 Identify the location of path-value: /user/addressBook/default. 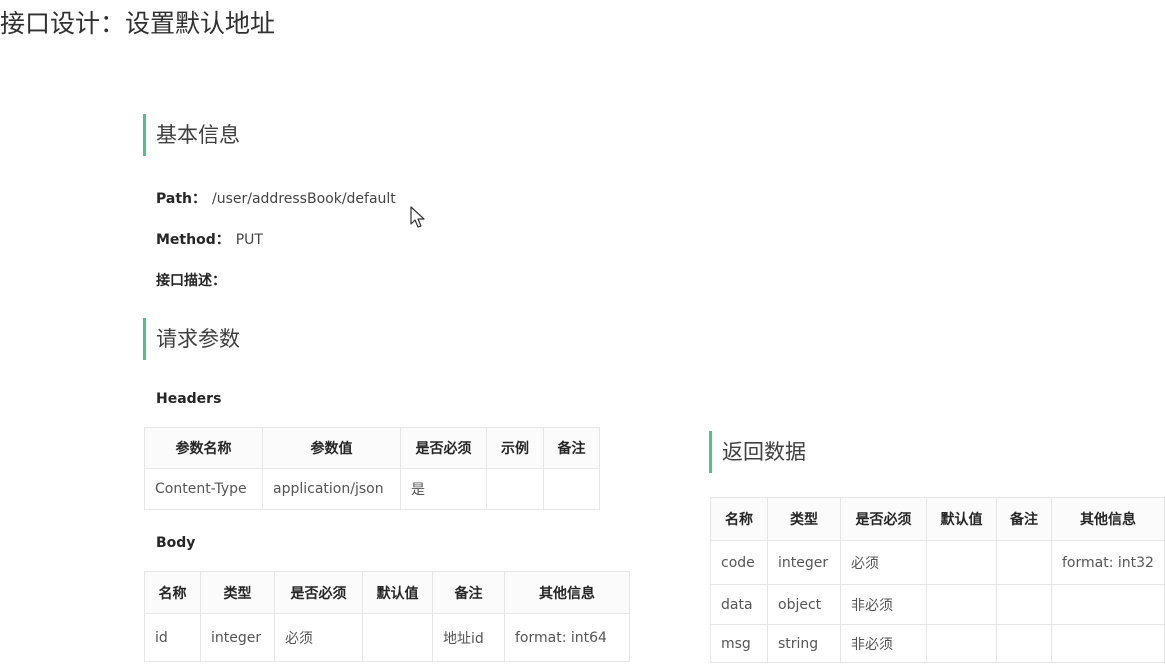
(304, 199).